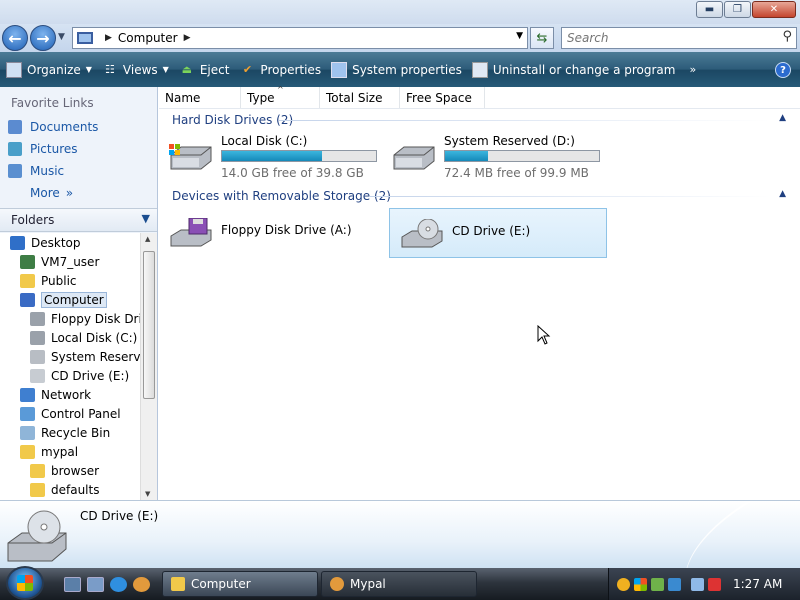 The height and width of the screenshot is (600, 800). Describe the element at coordinates (70, 375) in the screenshot. I see `tree-item-cd-drive-e: CD Drive (E:)` at that location.